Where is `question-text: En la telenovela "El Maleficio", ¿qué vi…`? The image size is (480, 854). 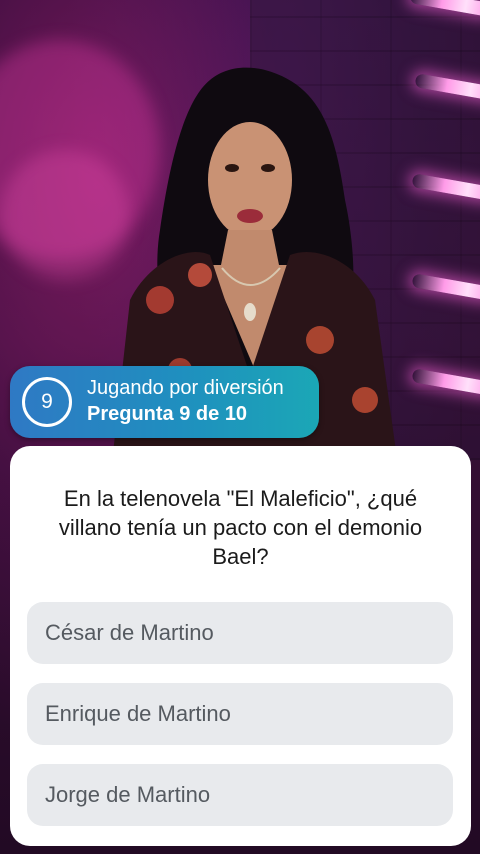 question-text: En la telenovela "El Maleficio", ¿qué vi… is located at coordinates (240, 527).